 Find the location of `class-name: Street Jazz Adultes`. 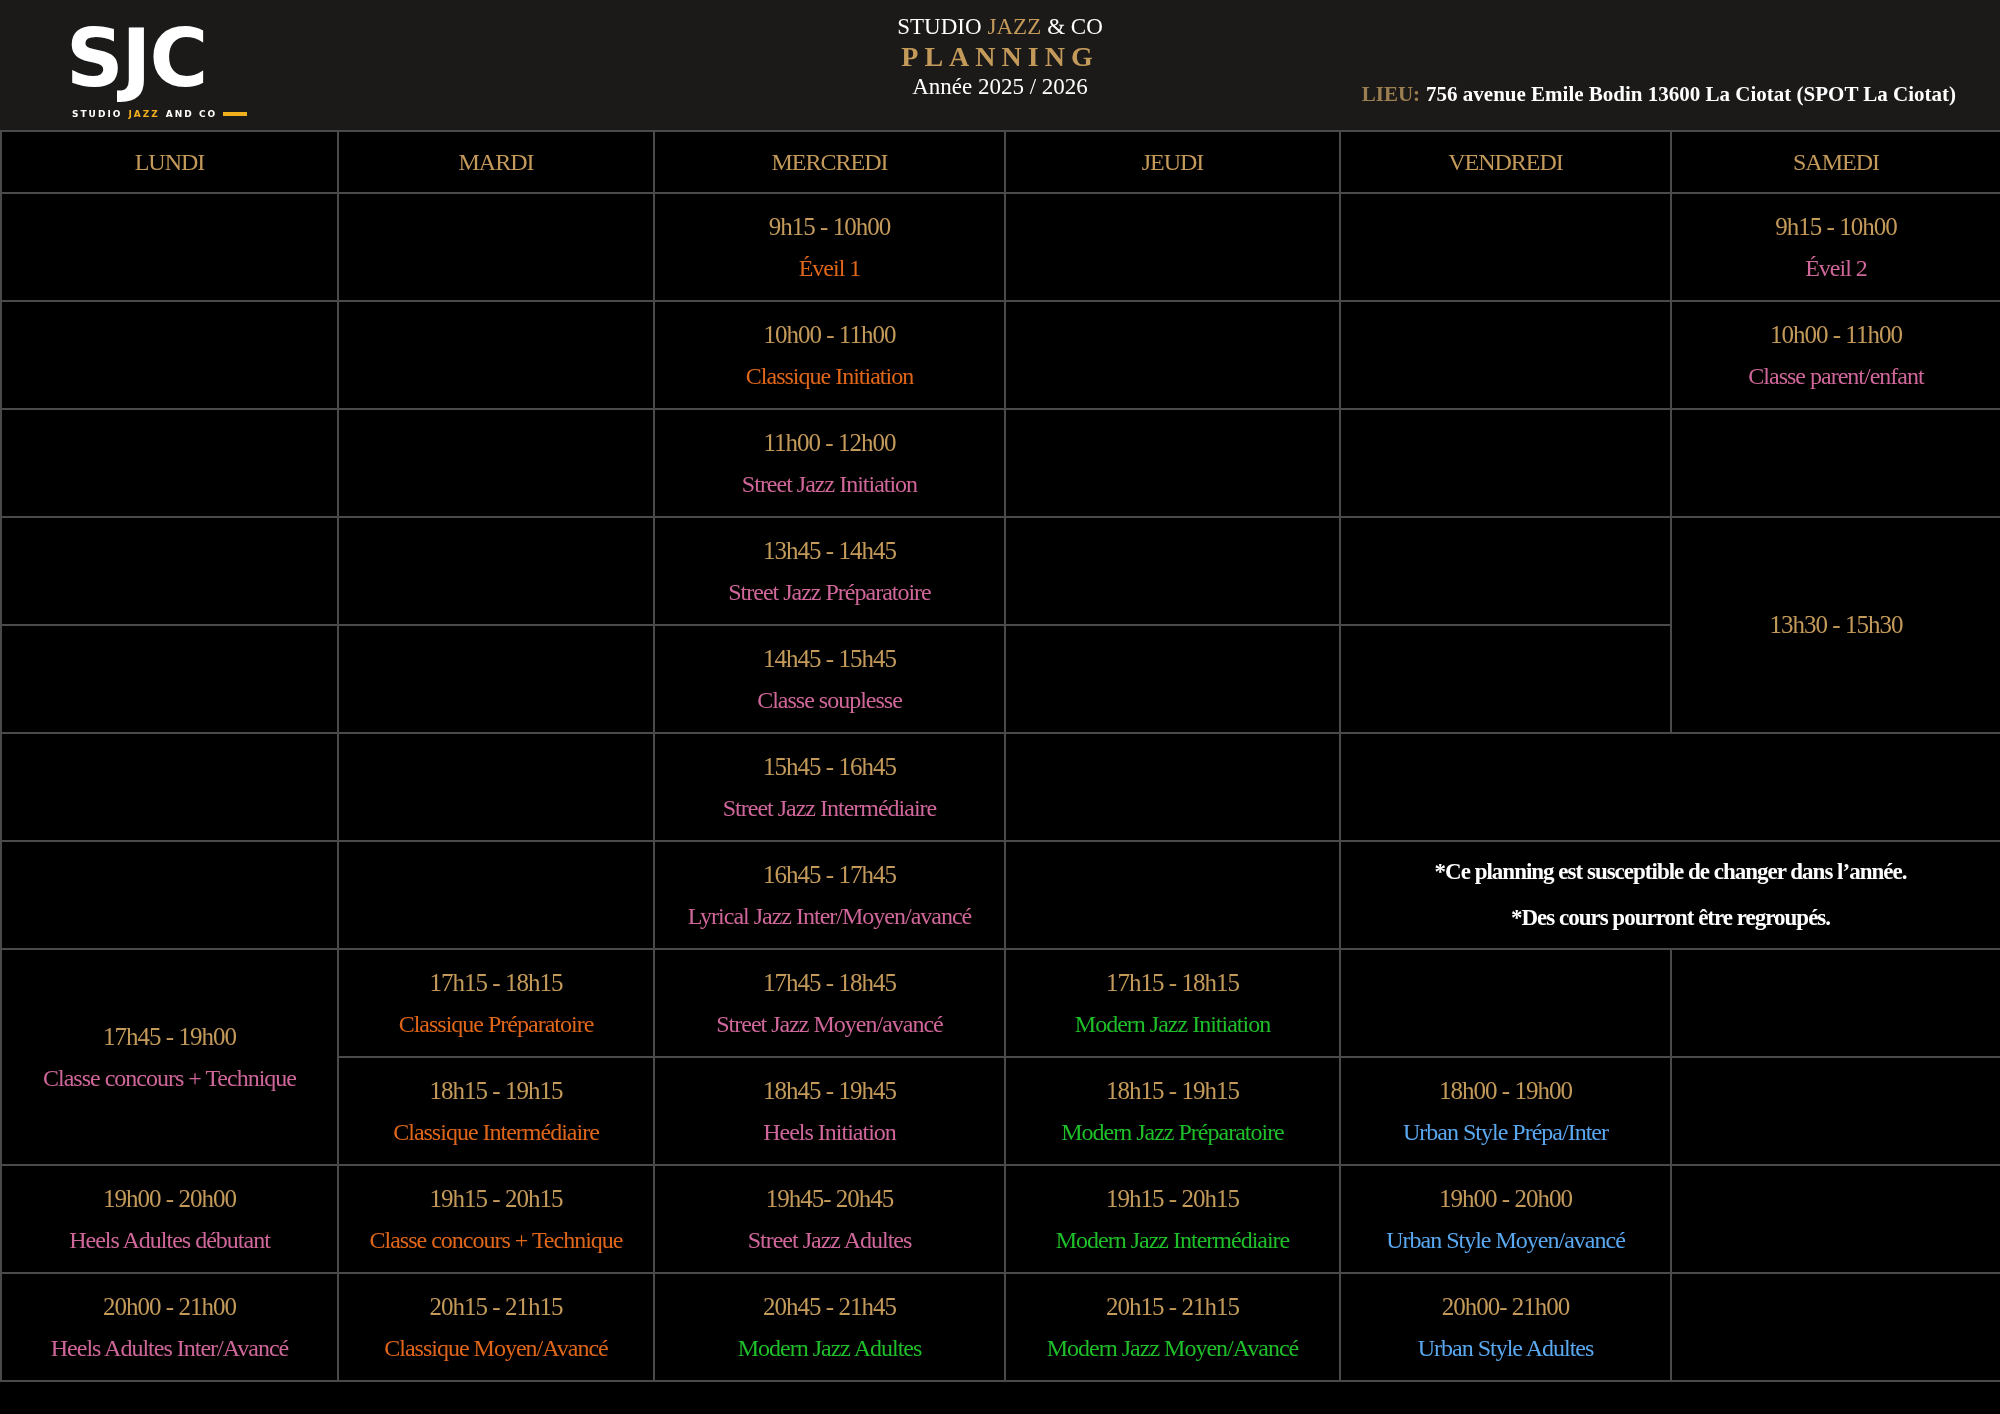

class-name: Street Jazz Adultes is located at coordinates (829, 1240).